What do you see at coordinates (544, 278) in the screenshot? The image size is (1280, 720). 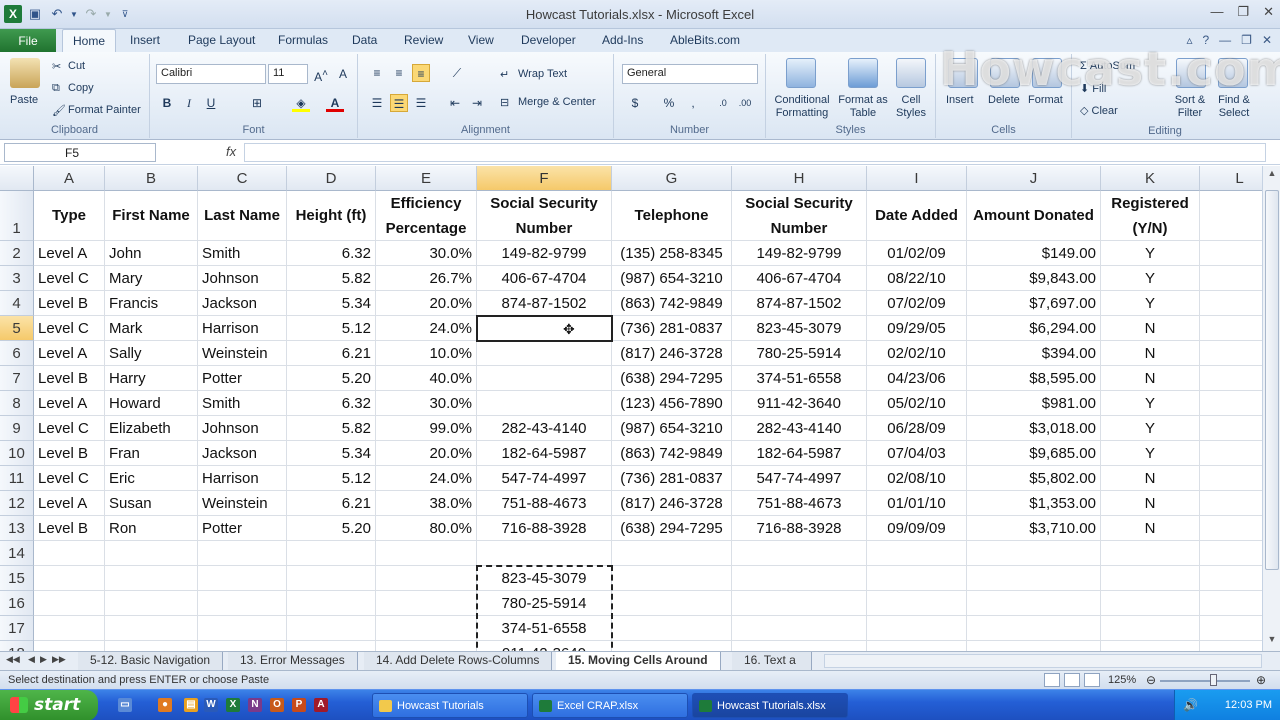 I see `data-cell: 406-67-4704` at bounding box center [544, 278].